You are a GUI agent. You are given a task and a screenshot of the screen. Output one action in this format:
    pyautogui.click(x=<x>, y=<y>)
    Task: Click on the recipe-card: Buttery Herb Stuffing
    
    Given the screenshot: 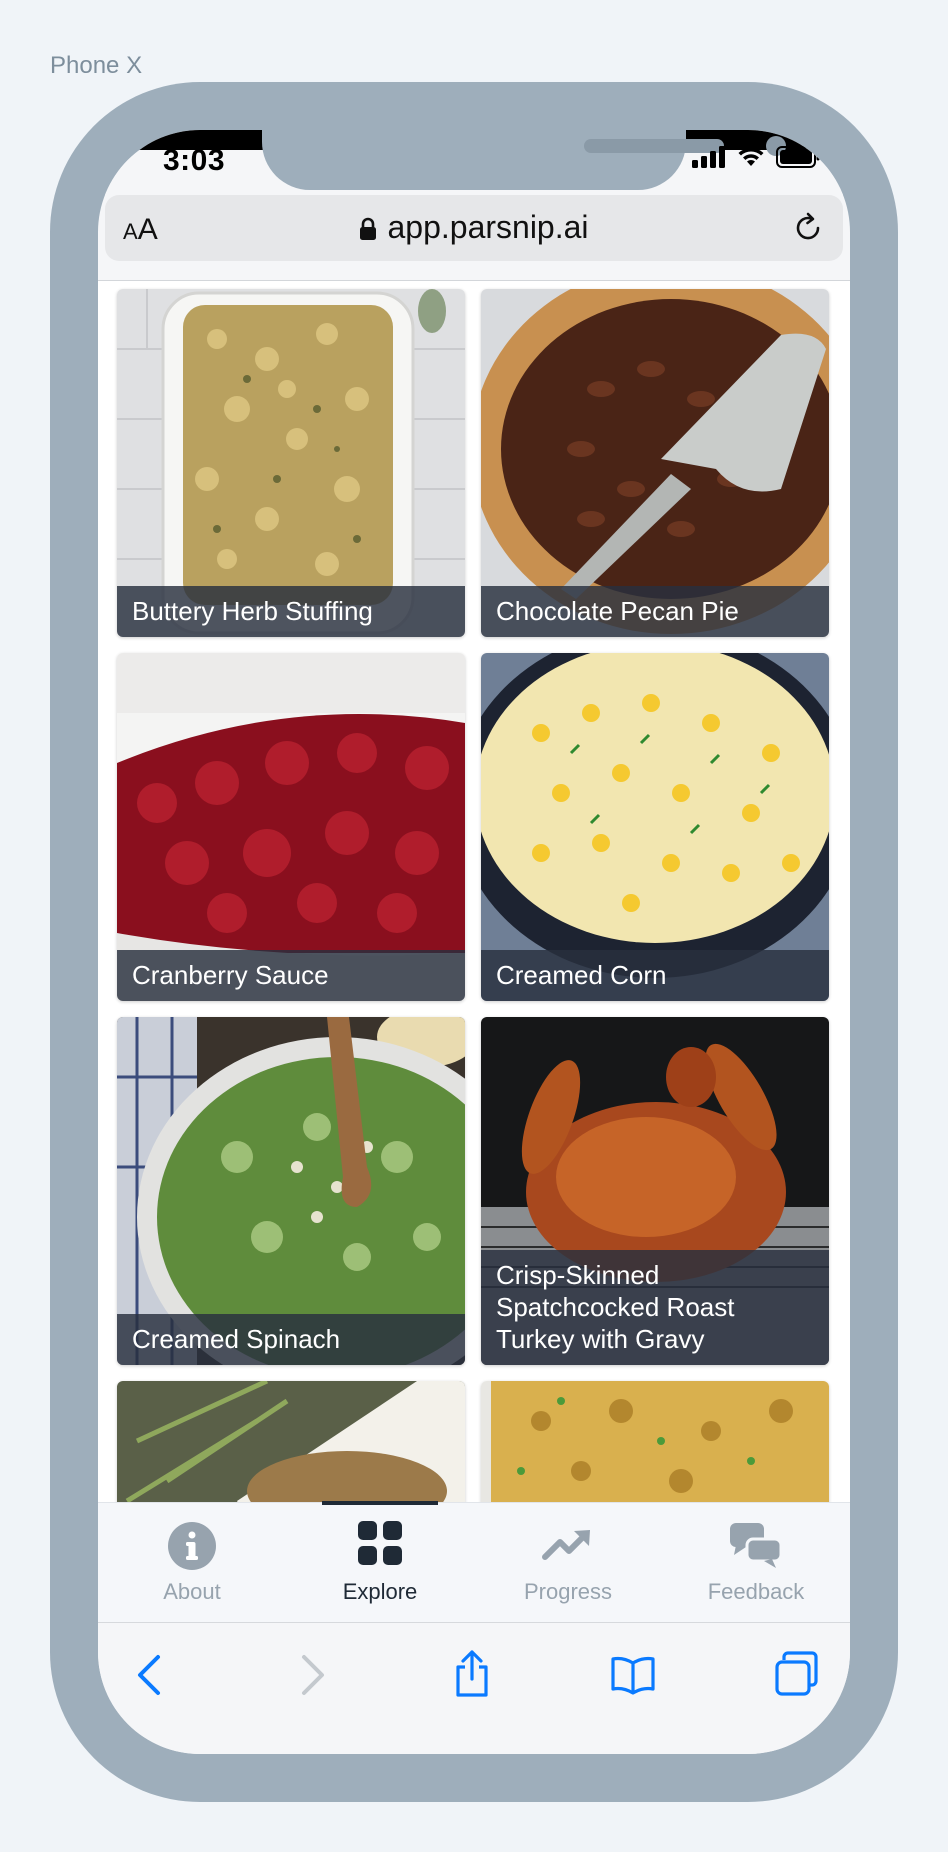 What is the action you would take?
    pyautogui.click(x=291, y=463)
    